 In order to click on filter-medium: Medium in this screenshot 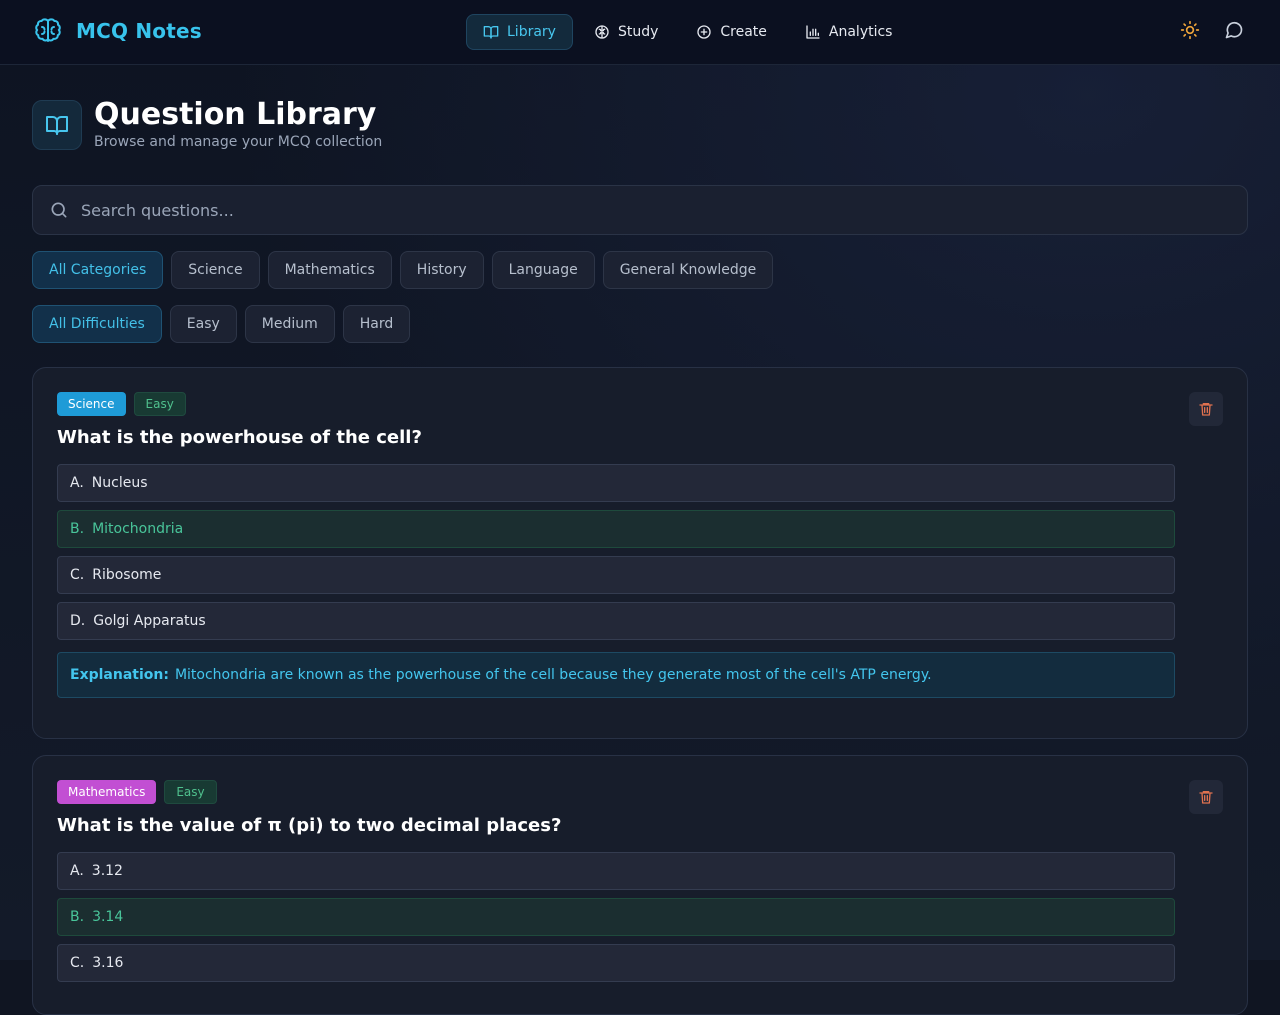, I will do `click(289, 324)`.